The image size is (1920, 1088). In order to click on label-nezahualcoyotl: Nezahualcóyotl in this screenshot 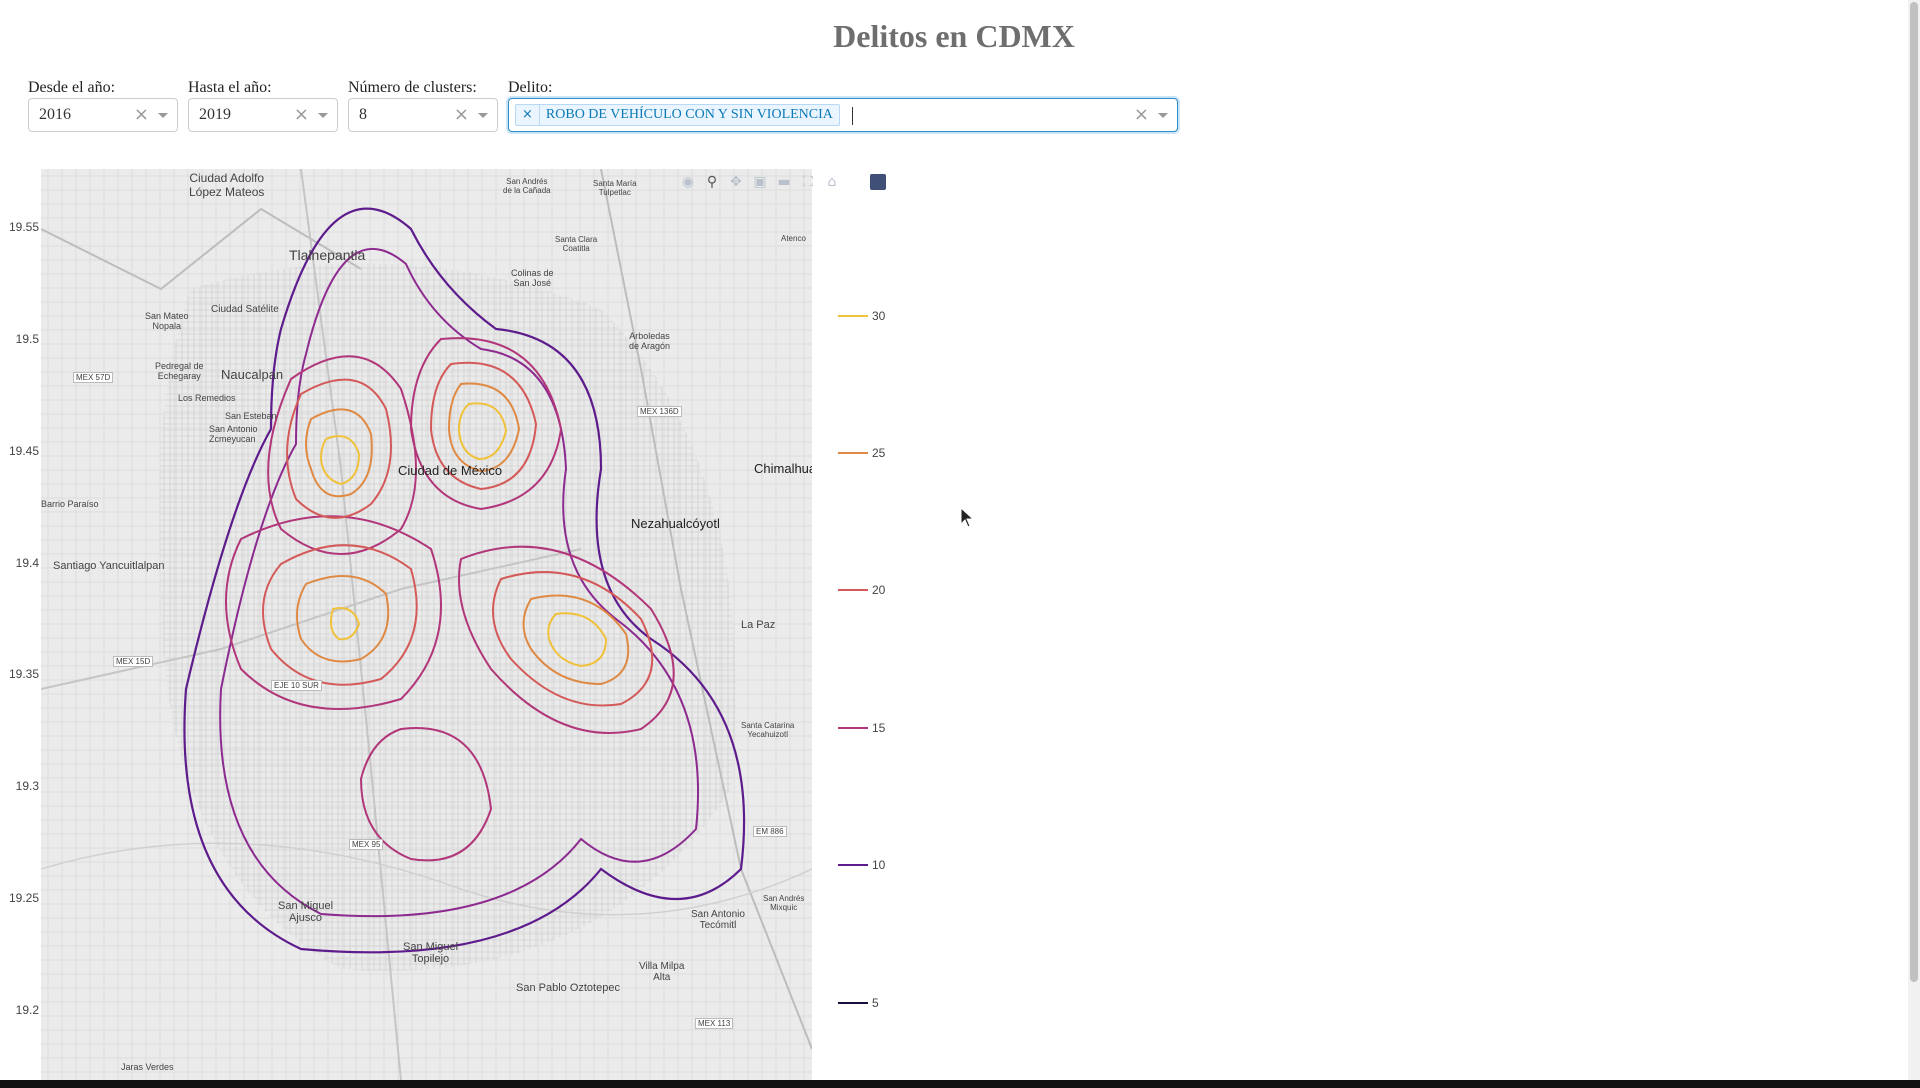, I will do `click(675, 523)`.